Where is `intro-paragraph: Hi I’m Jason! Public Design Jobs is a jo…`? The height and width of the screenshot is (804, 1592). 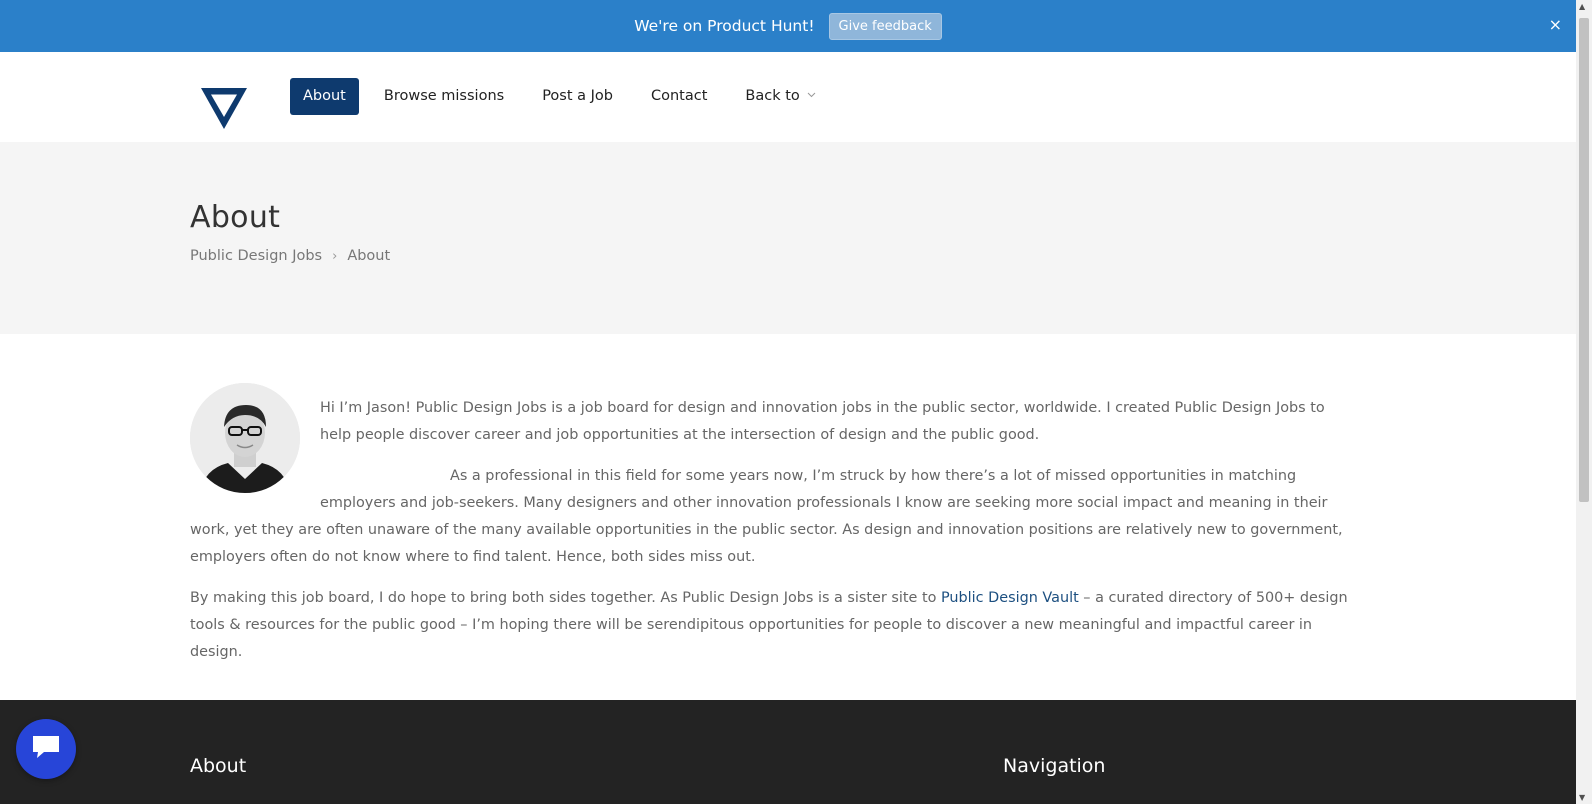
intro-paragraph: Hi I’m Jason! Public Design Jobs is a jo… is located at coordinates (822, 421).